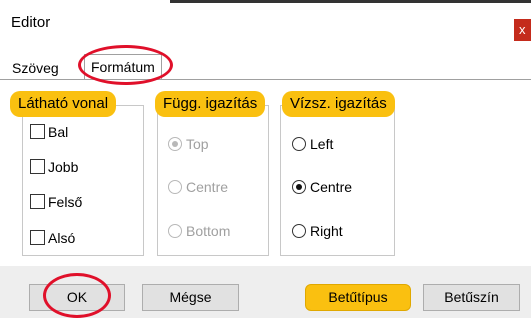 The image size is (531, 318). Describe the element at coordinates (208, 231) in the screenshot. I see `radio-label: Bottom` at that location.